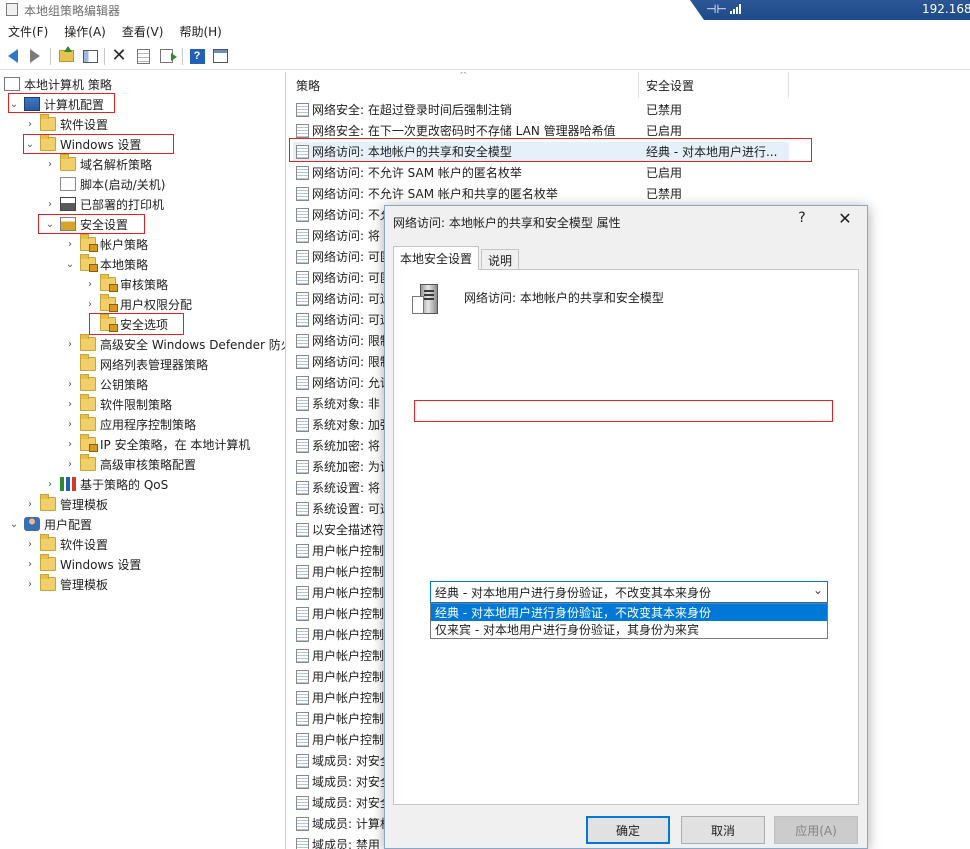 The width and height of the screenshot is (970, 849). I want to click on menu-view: 查看(V), so click(143, 31).